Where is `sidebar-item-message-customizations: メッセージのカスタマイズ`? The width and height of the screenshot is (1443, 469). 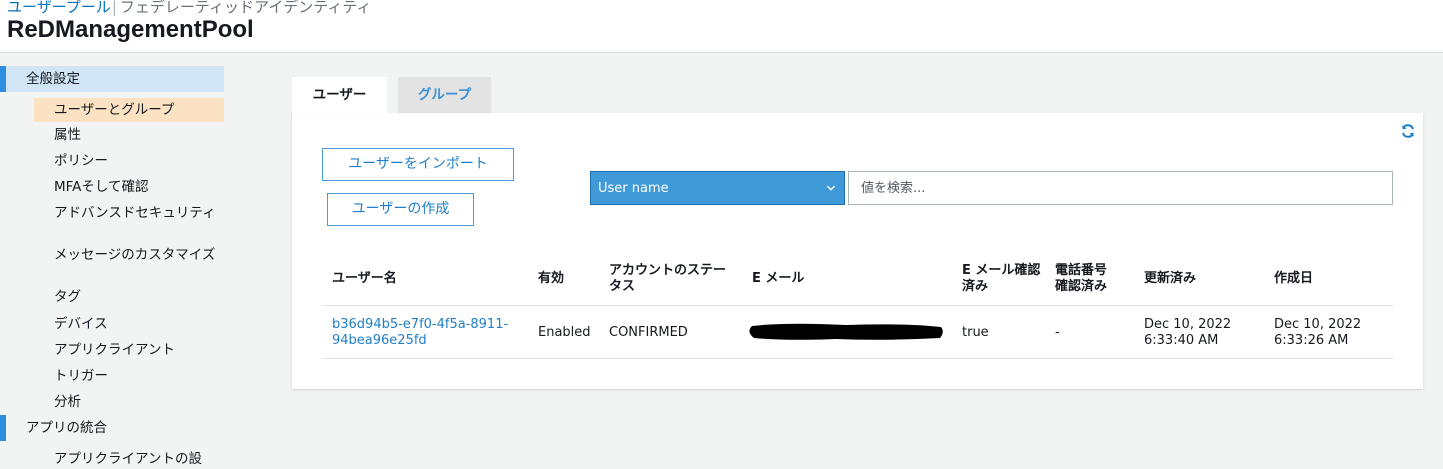 sidebar-item-message-customizations: メッセージのカスタマイズ is located at coordinates (129, 255).